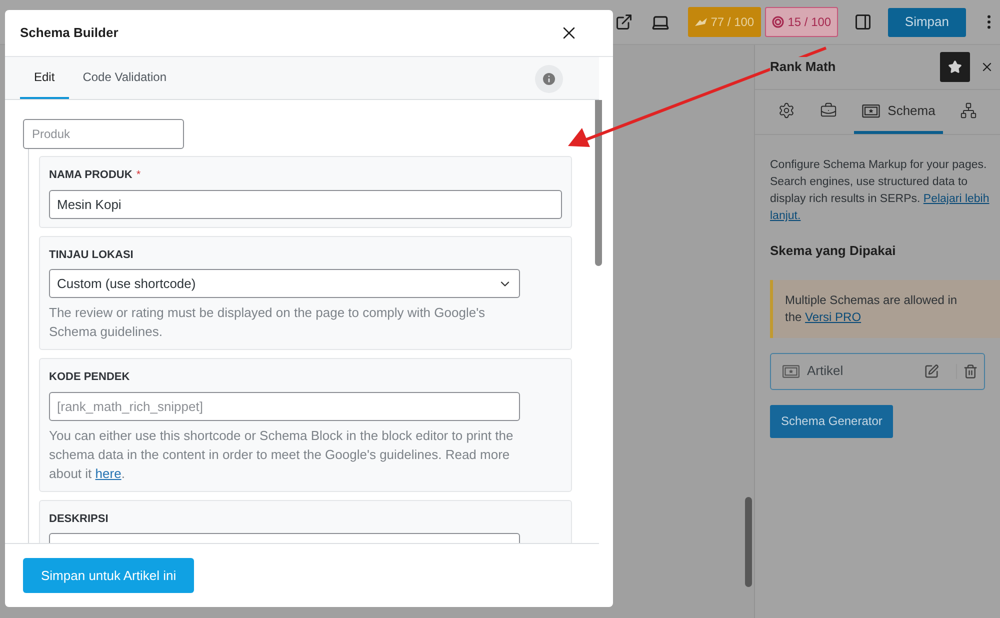 This screenshot has height=618, width=1000. What do you see at coordinates (833, 317) in the screenshot?
I see `pro-version-link: Versi PRO` at bounding box center [833, 317].